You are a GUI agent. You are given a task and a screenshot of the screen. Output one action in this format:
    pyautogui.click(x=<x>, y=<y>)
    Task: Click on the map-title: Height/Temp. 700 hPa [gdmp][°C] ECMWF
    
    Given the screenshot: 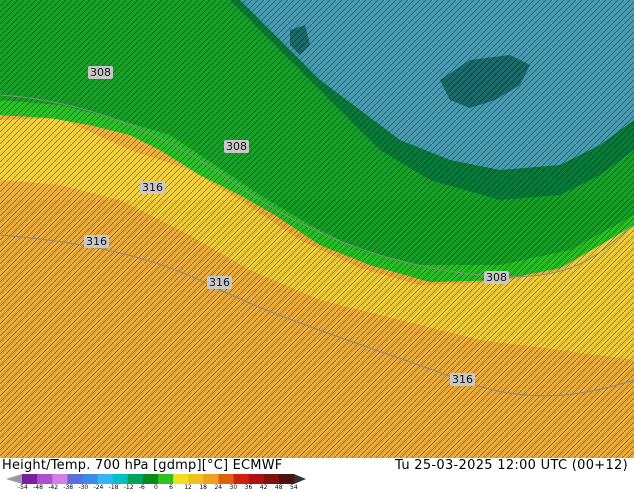 What is the action you would take?
    pyautogui.click(x=142, y=465)
    